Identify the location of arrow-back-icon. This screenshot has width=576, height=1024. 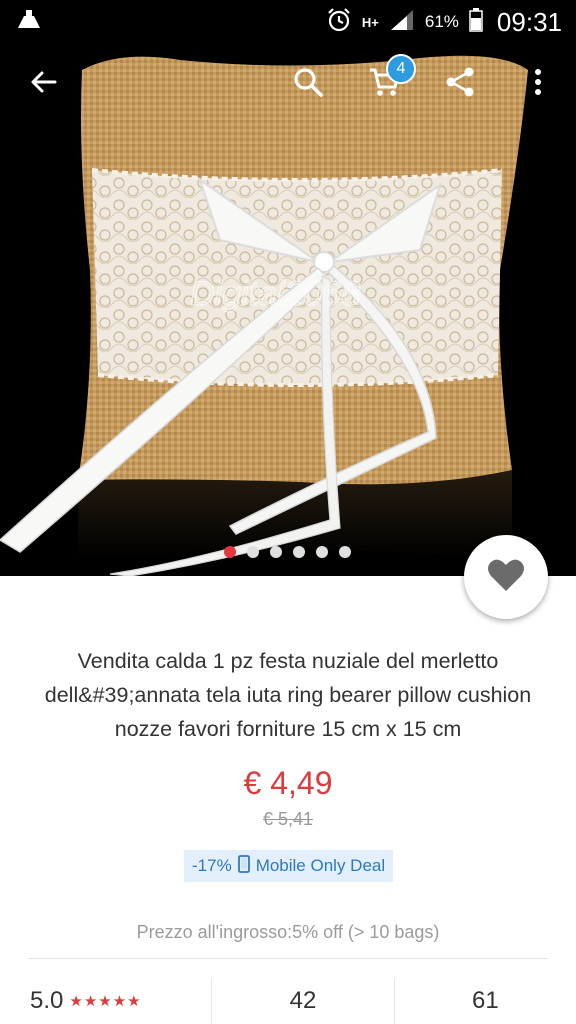
(44, 84).